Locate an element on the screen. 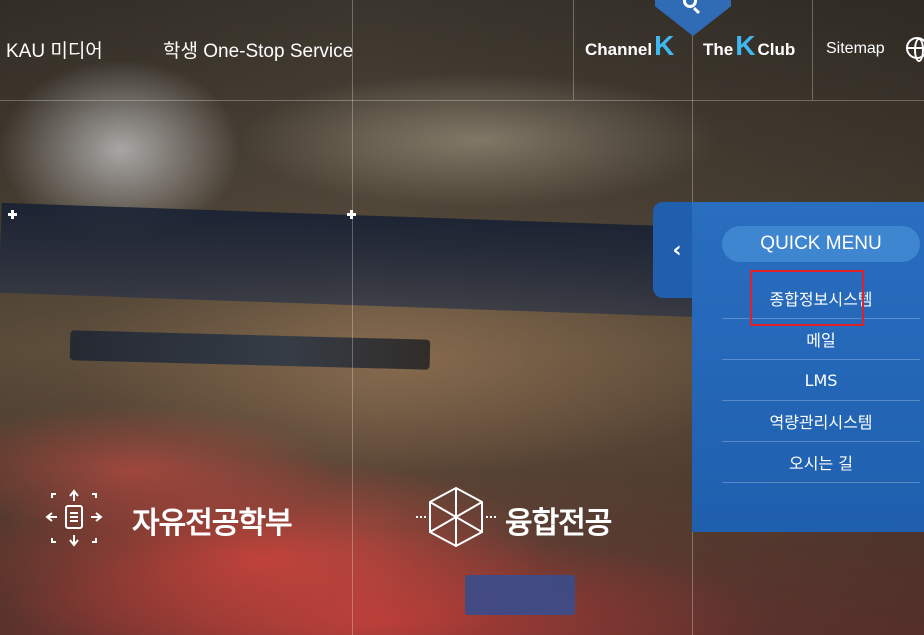 This screenshot has width=924, height=635. kau-media-link: KAU 미디어 is located at coordinates (54, 49).